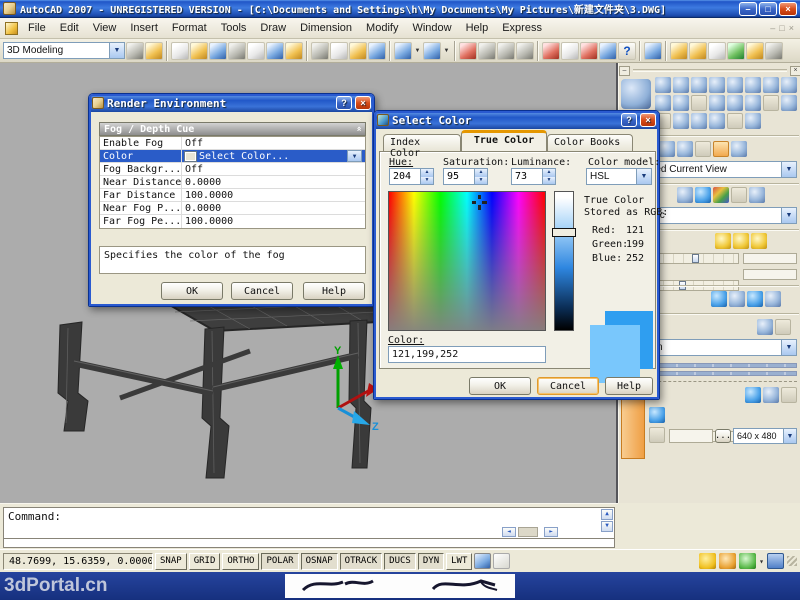 Image resolution: width=800 pixels, height=600 pixels. I want to click on open-icon, so click(199, 50).